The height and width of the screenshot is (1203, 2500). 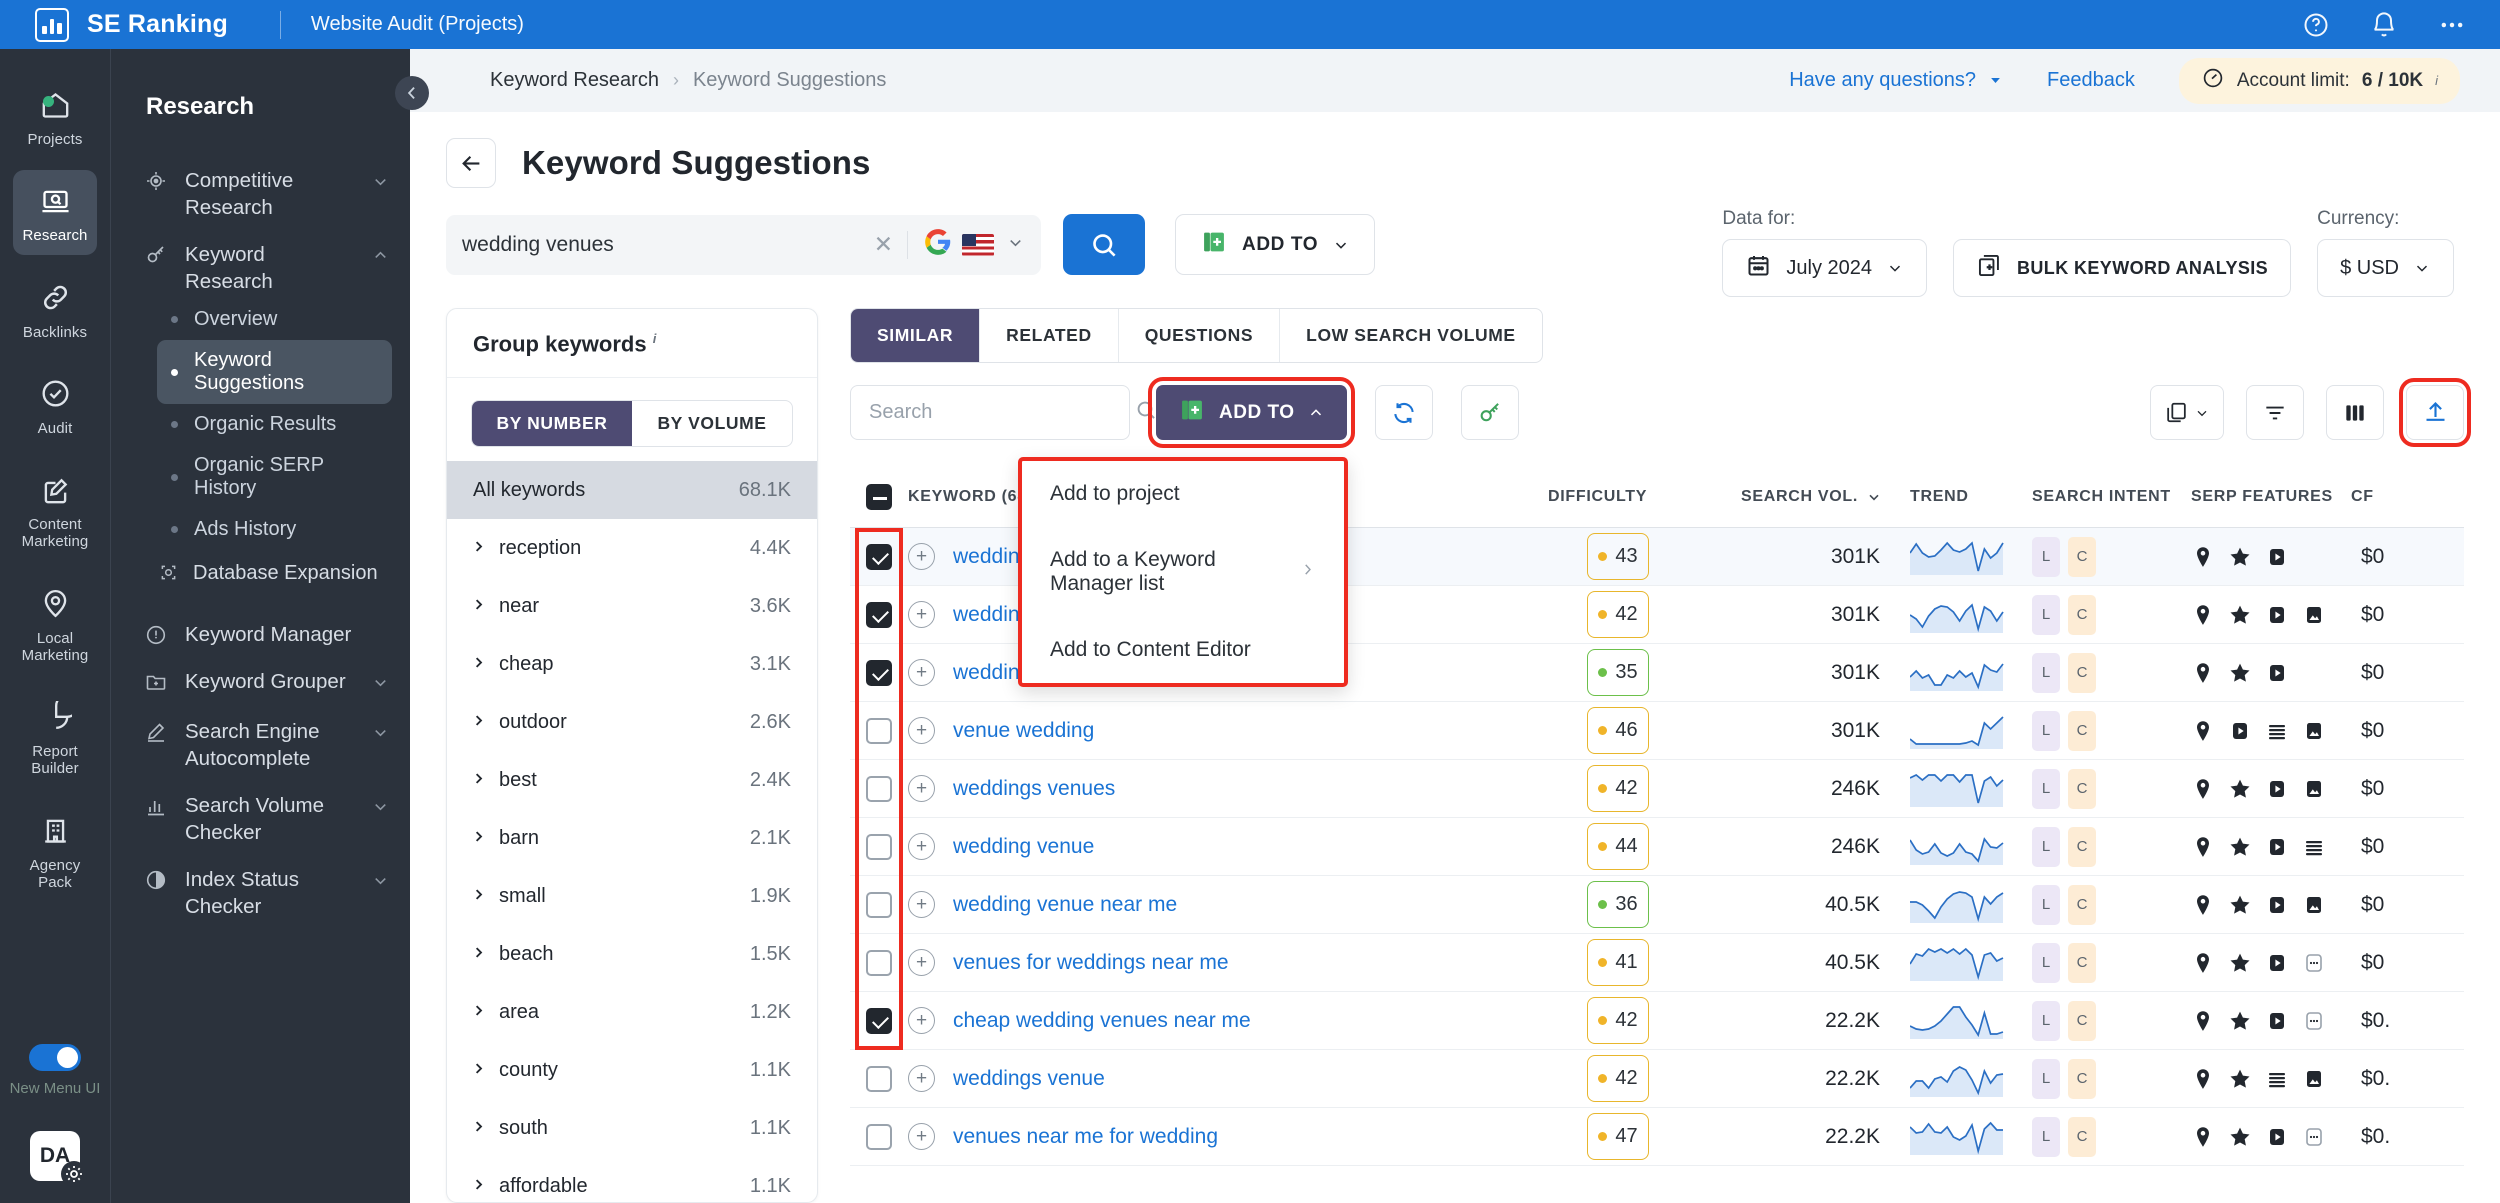 I want to click on keyword-link: venue wedding, so click(x=1023, y=731).